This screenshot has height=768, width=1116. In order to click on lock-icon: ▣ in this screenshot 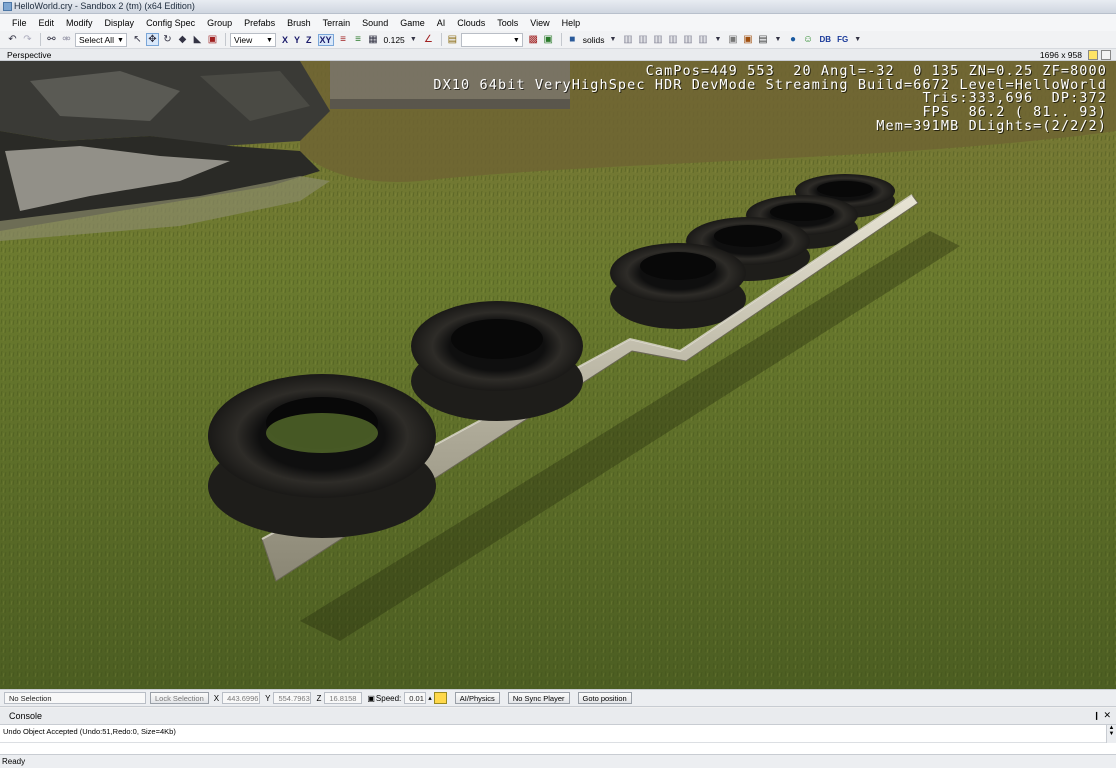, I will do `click(371, 698)`.